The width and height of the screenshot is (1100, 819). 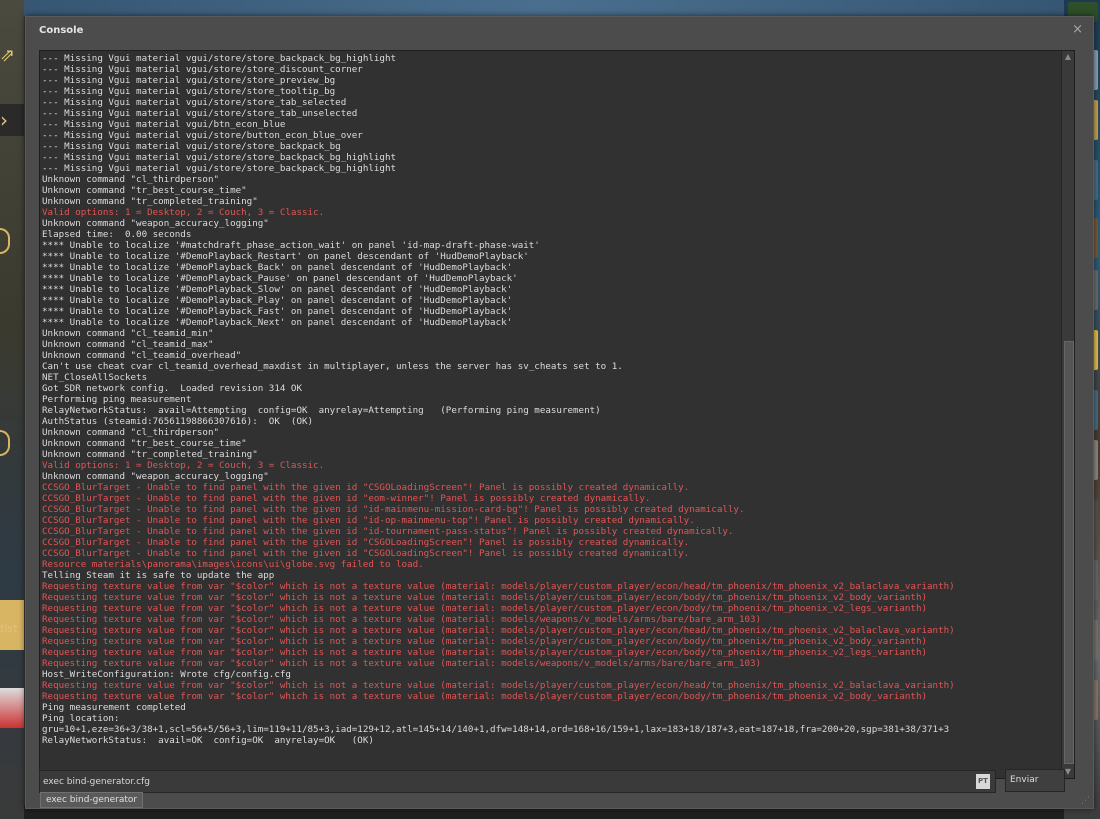 What do you see at coordinates (1069, 552) in the screenshot?
I see `scroll-thumb` at bounding box center [1069, 552].